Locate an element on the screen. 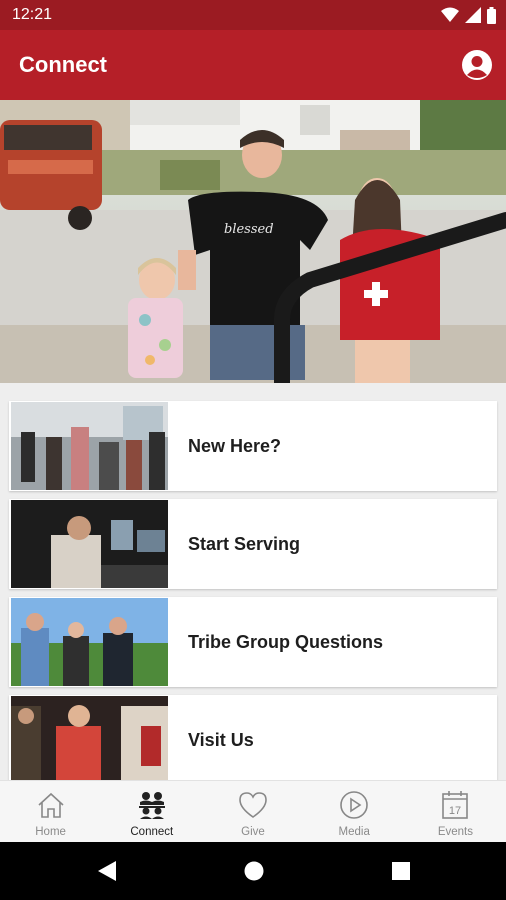  nav-label: Connect is located at coordinates (152, 832).